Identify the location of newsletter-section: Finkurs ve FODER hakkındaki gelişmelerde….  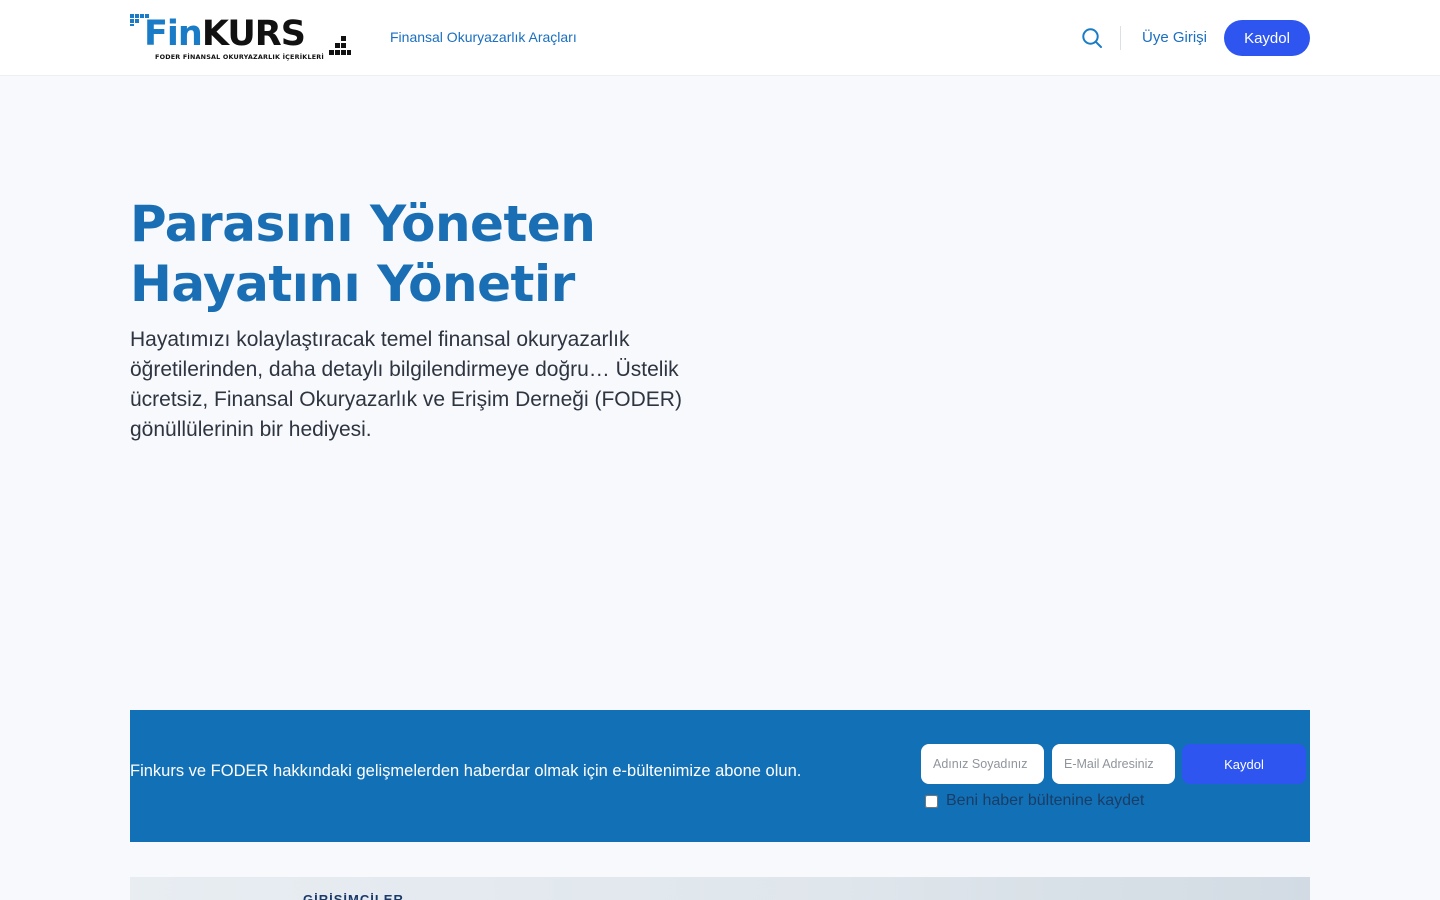
(720, 776).